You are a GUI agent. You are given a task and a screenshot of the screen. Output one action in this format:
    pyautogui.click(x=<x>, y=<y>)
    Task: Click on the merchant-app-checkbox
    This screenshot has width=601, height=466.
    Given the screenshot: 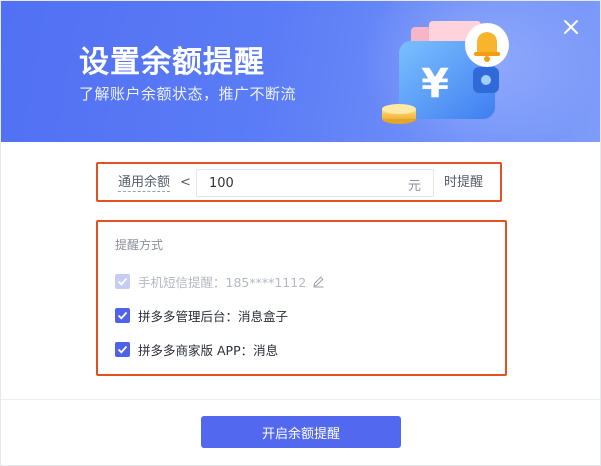 What is the action you would take?
    pyautogui.click(x=122, y=349)
    